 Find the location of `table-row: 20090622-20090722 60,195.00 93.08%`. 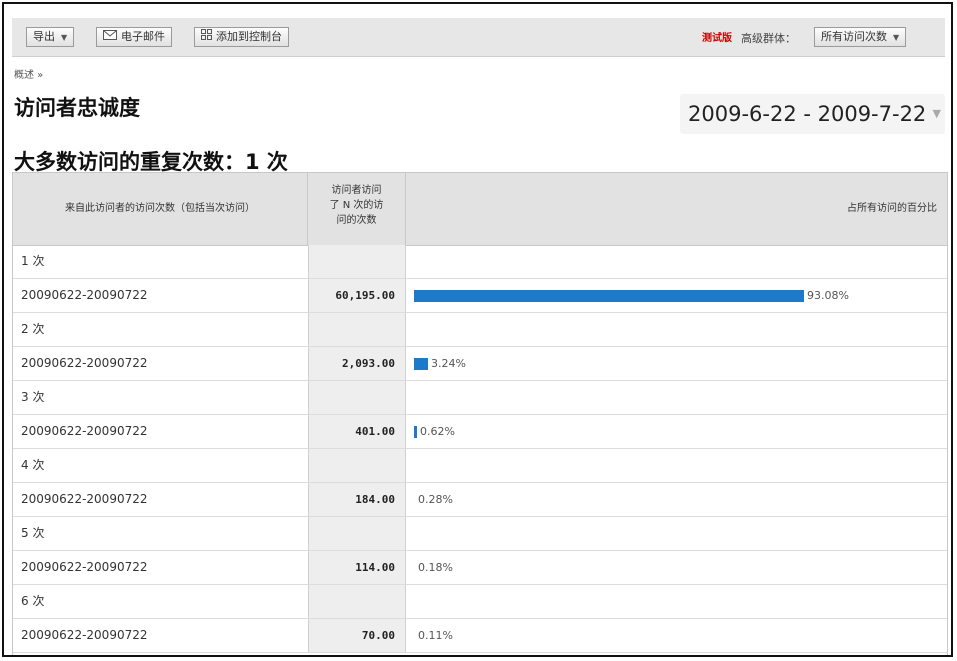

table-row: 20090622-20090722 60,195.00 93.08% is located at coordinates (480, 296).